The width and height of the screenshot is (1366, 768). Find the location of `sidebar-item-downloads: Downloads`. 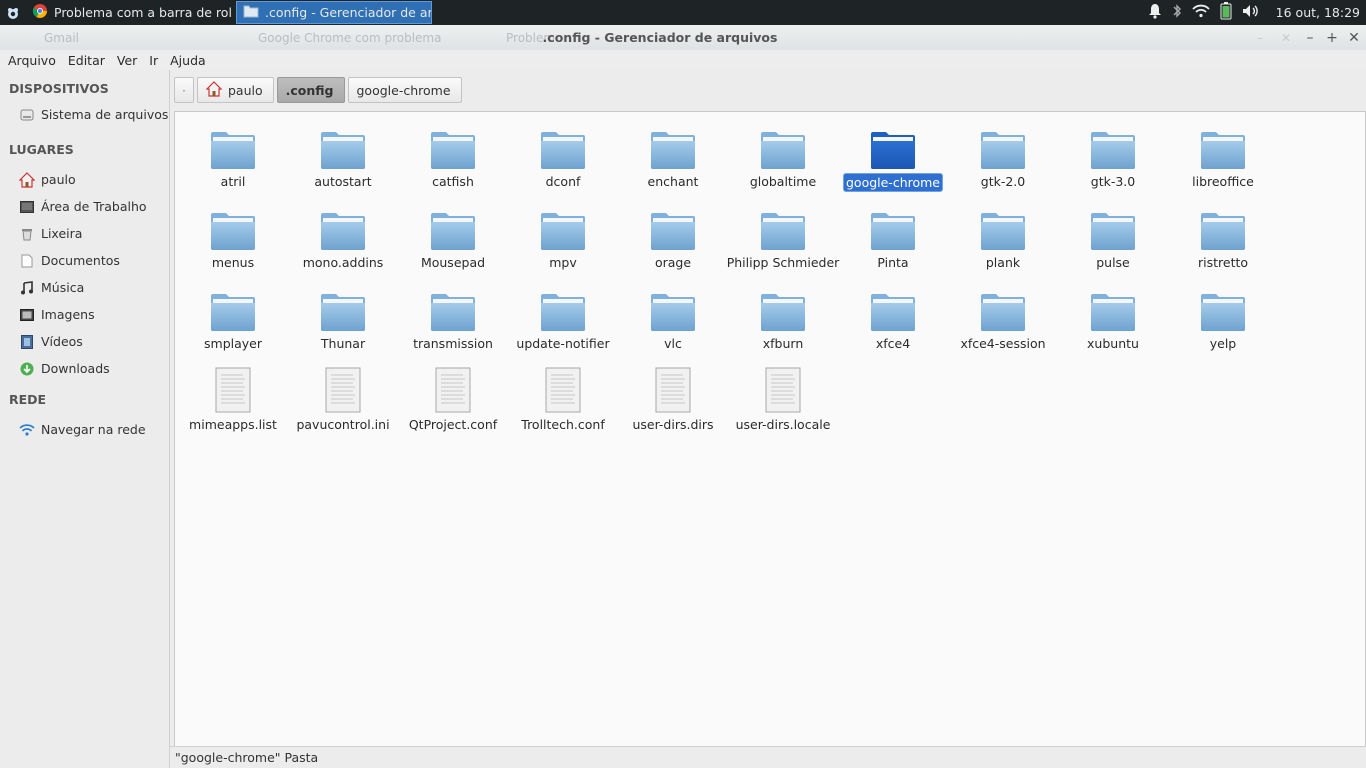

sidebar-item-downloads: Downloads is located at coordinates (84, 368).